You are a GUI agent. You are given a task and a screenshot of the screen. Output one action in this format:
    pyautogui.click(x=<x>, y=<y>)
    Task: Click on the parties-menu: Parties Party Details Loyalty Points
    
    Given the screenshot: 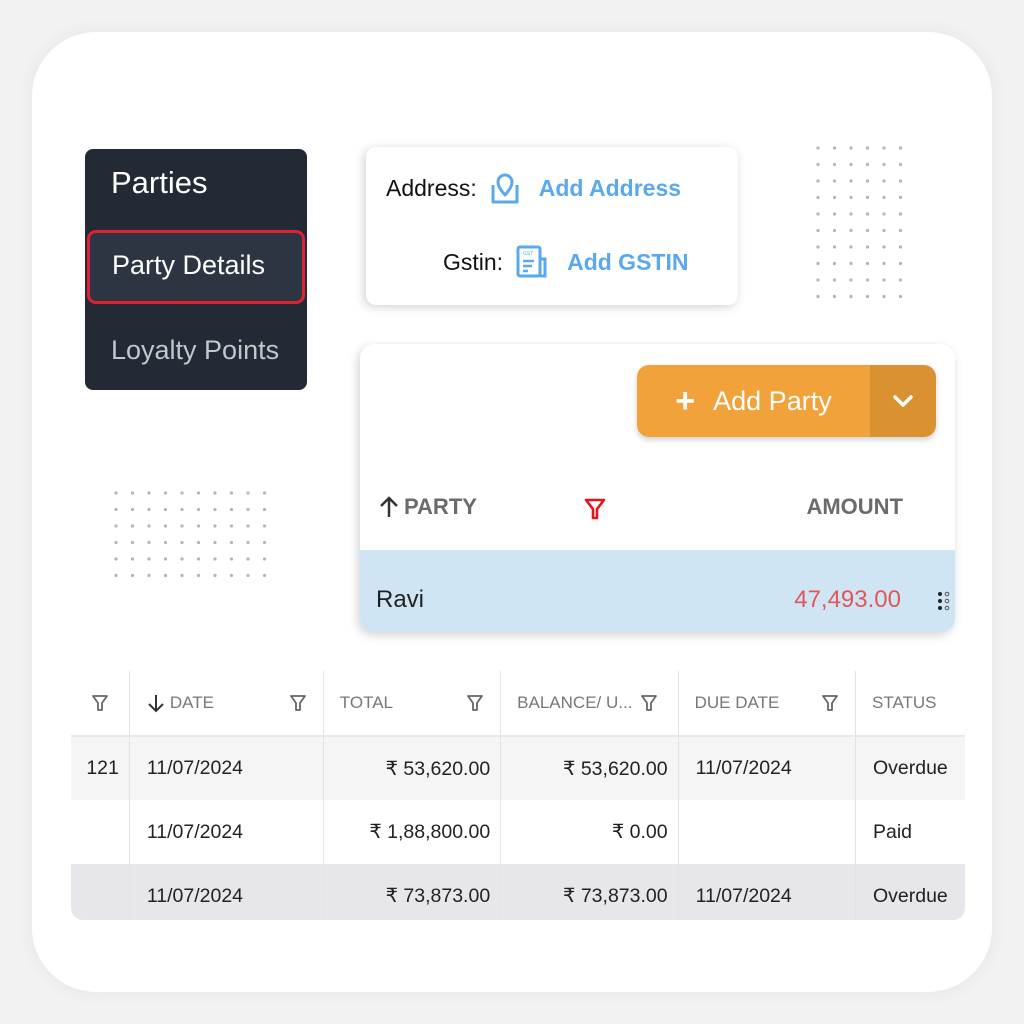 What is the action you would take?
    pyautogui.click(x=196, y=269)
    